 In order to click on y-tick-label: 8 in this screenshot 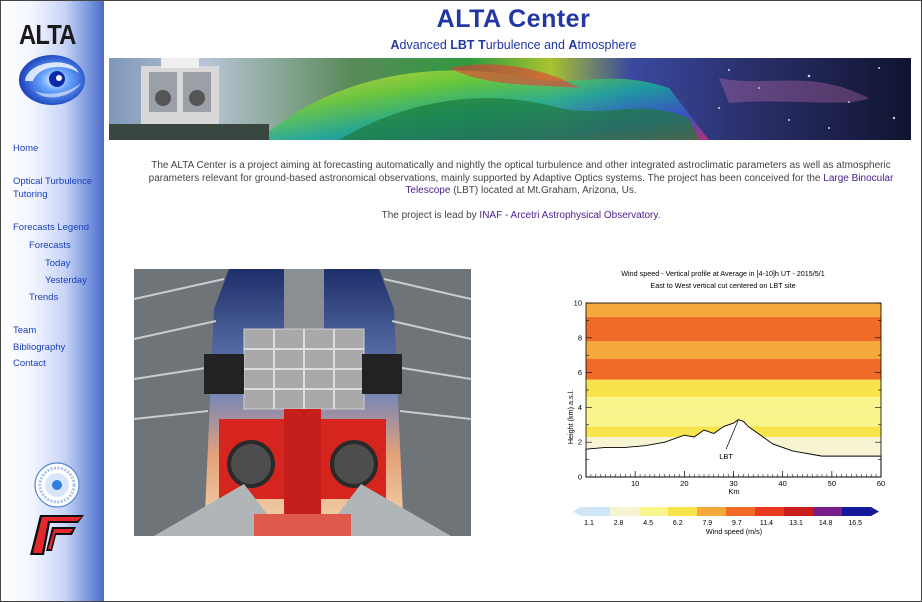, I will do `click(580, 337)`.